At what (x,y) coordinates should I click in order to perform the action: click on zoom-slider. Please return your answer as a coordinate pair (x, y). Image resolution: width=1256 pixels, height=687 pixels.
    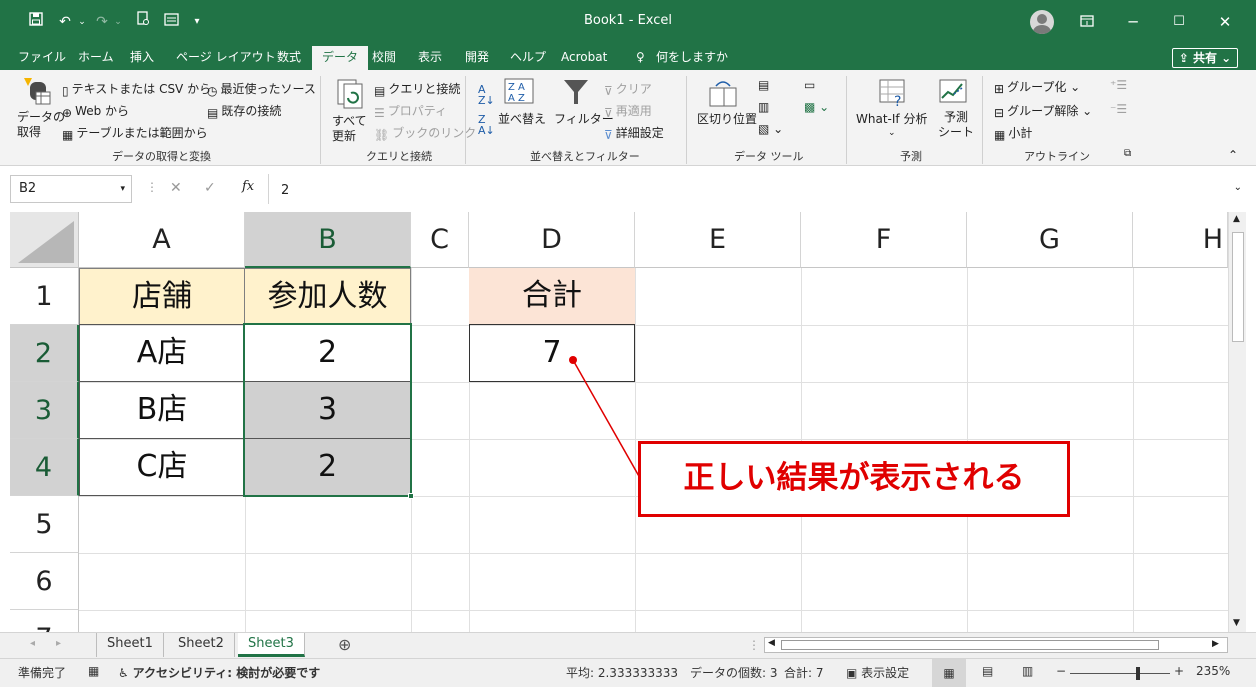
    Looking at the image, I should click on (1120, 673).